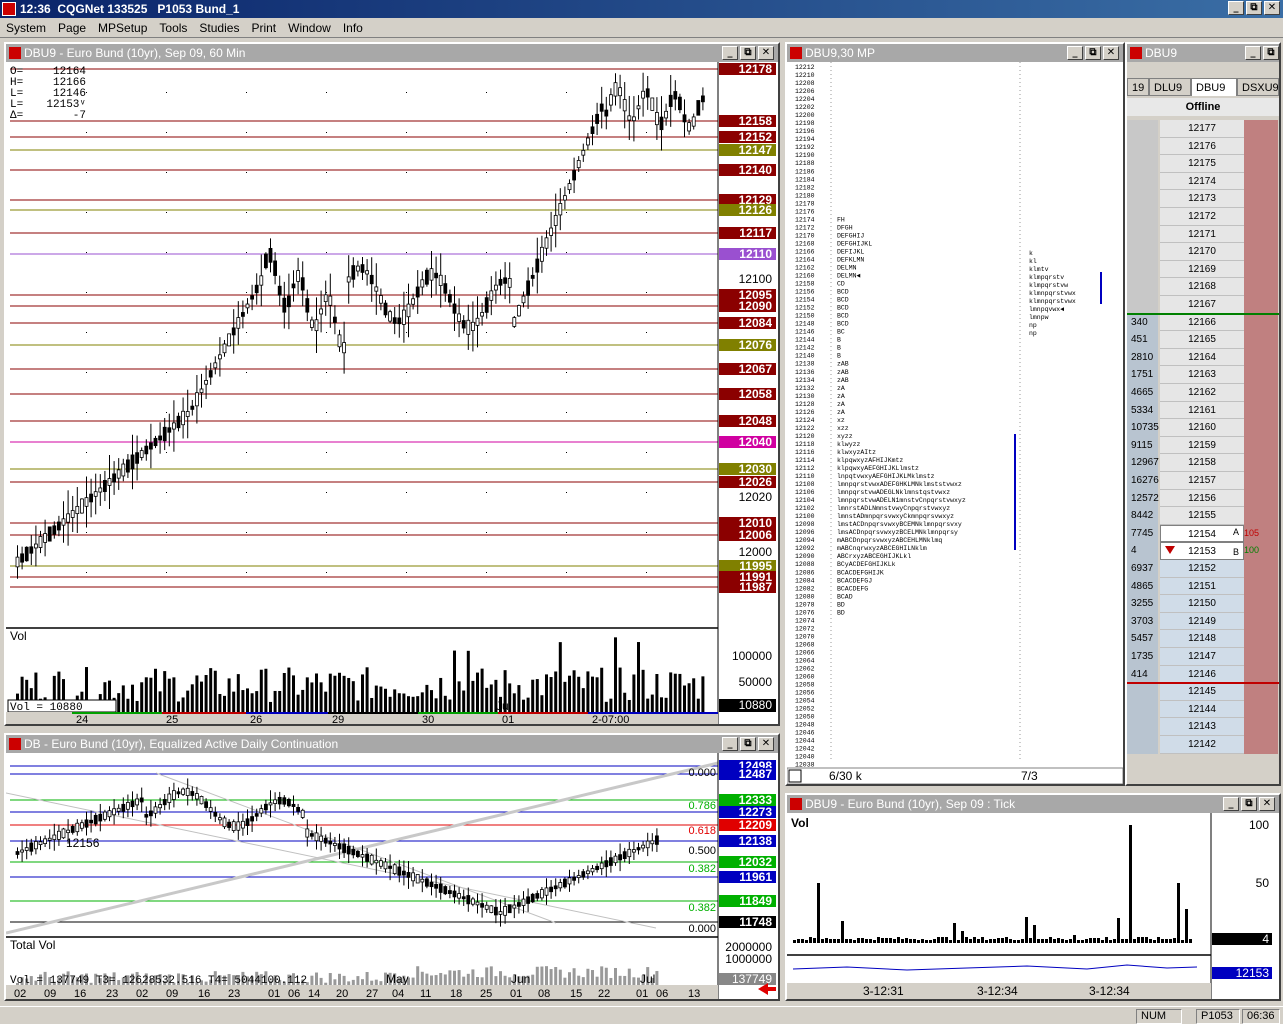  Describe the element at coordinates (1202, 709) in the screenshot. I see `dom-price: 12144` at that location.